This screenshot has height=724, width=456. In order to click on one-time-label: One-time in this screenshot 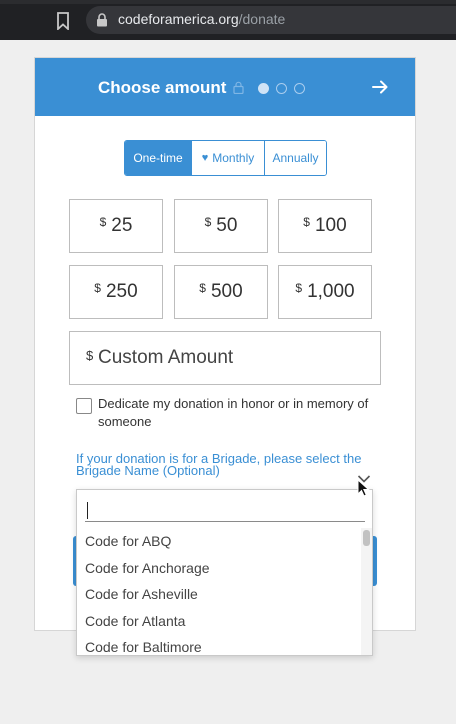, I will do `click(158, 158)`.